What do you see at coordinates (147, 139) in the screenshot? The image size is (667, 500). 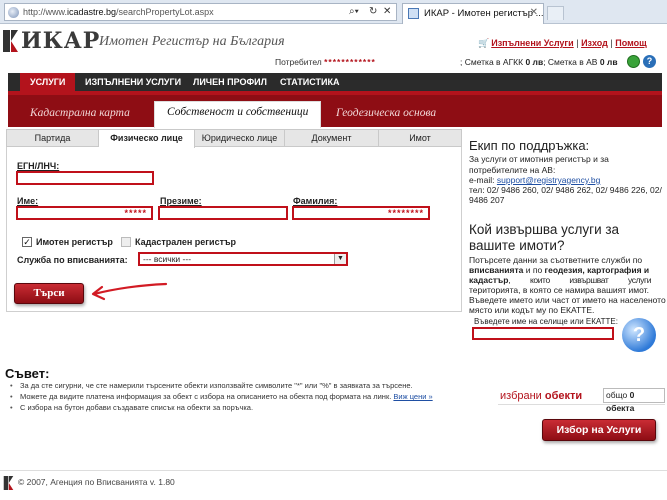 I see `tab-individual: Физическо лице` at bounding box center [147, 139].